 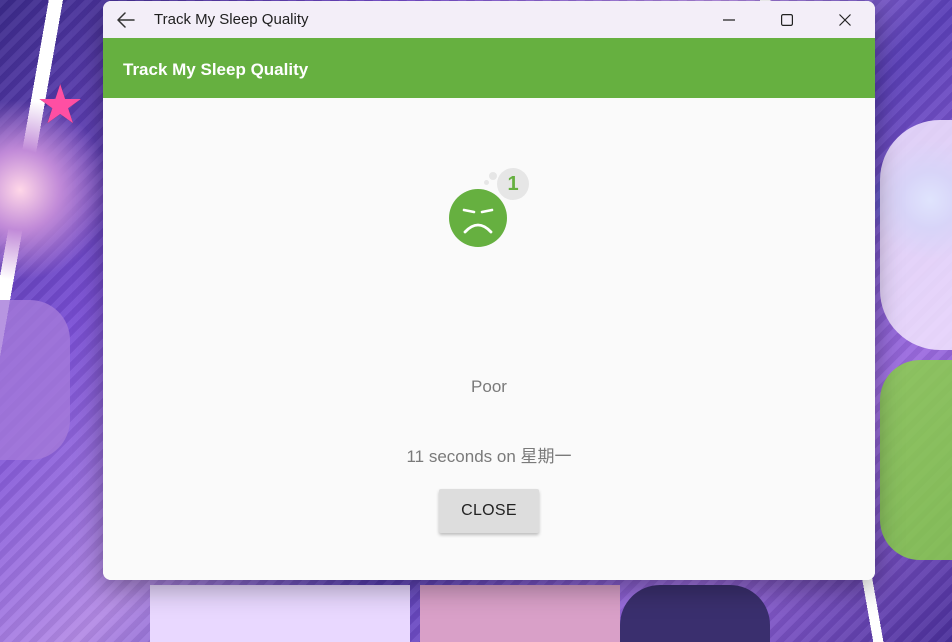 What do you see at coordinates (60, 105) in the screenshot?
I see `star-icon: ★` at bounding box center [60, 105].